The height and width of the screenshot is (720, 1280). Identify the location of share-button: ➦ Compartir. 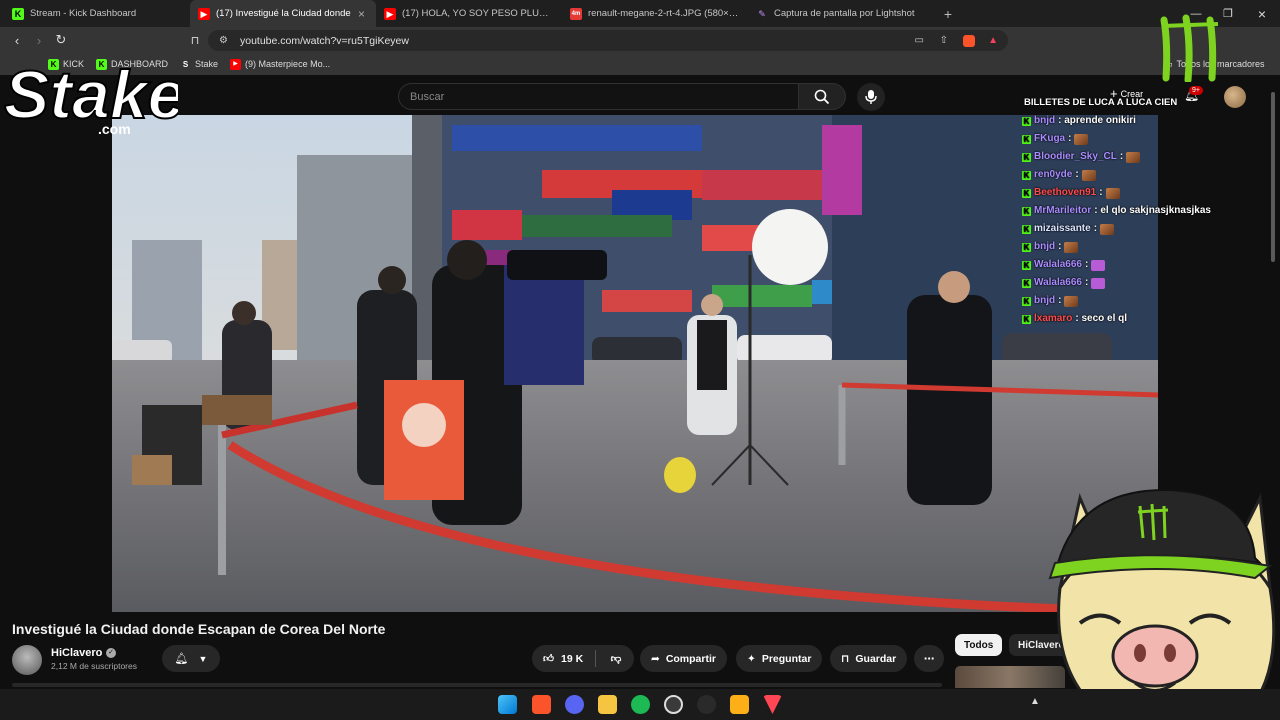
(683, 658).